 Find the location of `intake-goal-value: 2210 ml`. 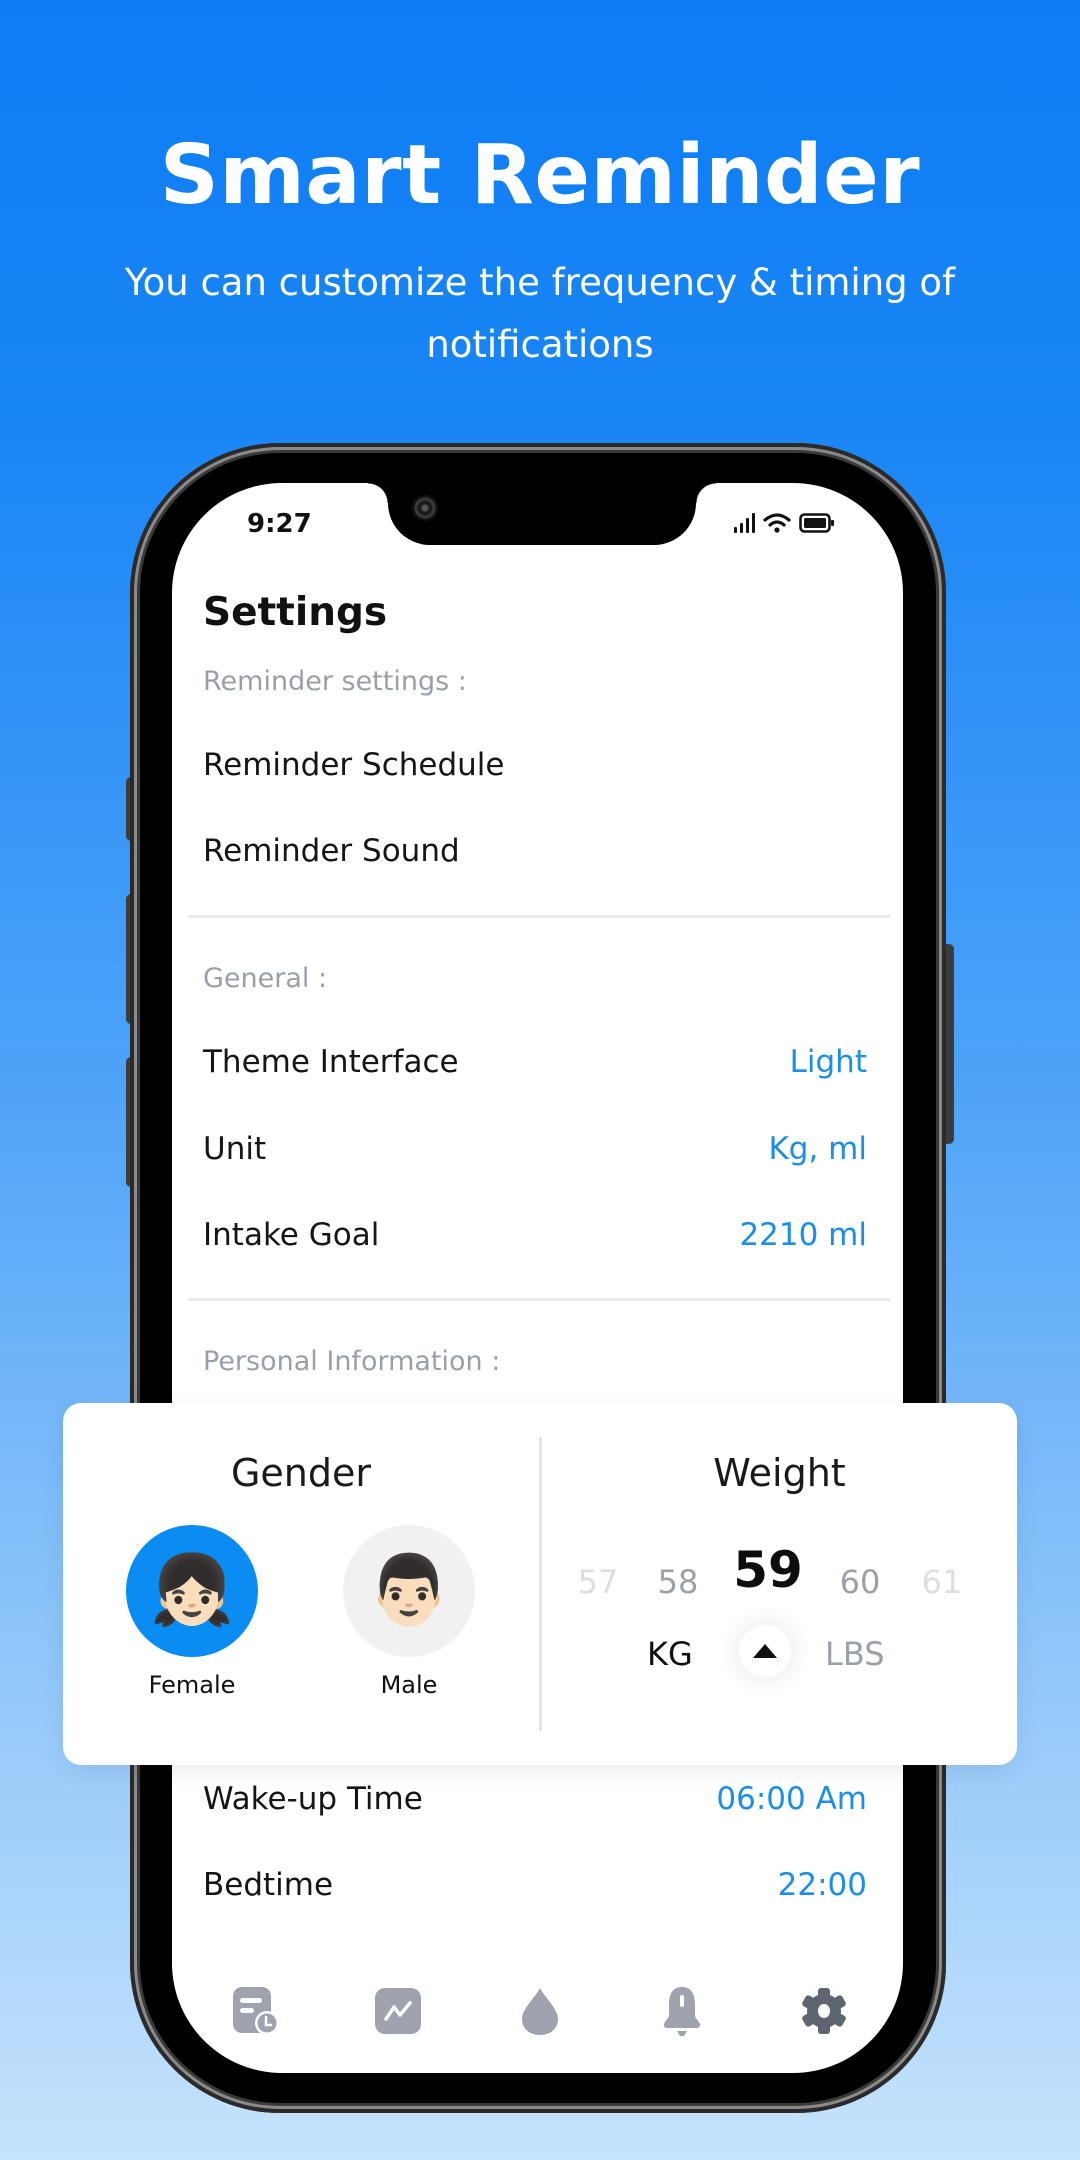

intake-goal-value: 2210 ml is located at coordinates (803, 1235).